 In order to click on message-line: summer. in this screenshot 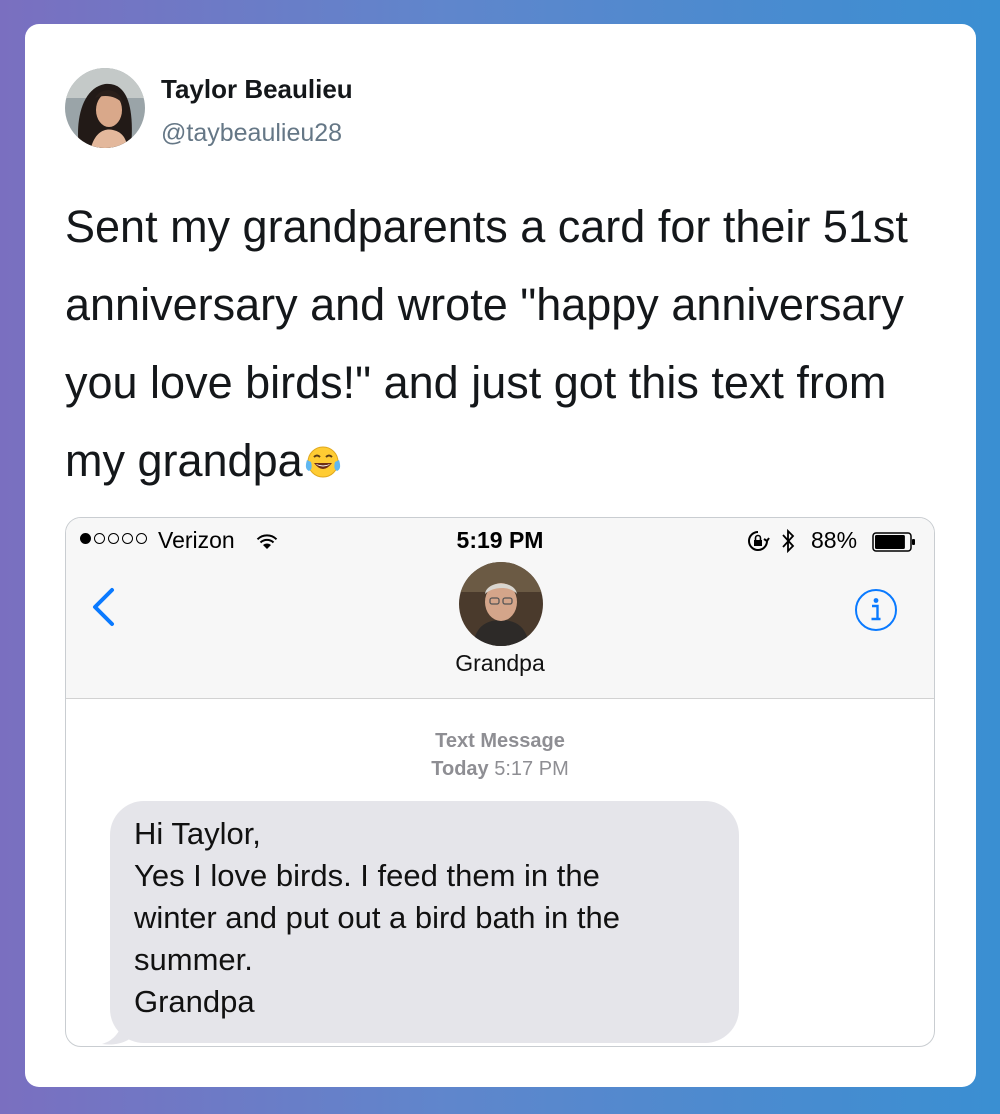, I will do `click(193, 959)`.